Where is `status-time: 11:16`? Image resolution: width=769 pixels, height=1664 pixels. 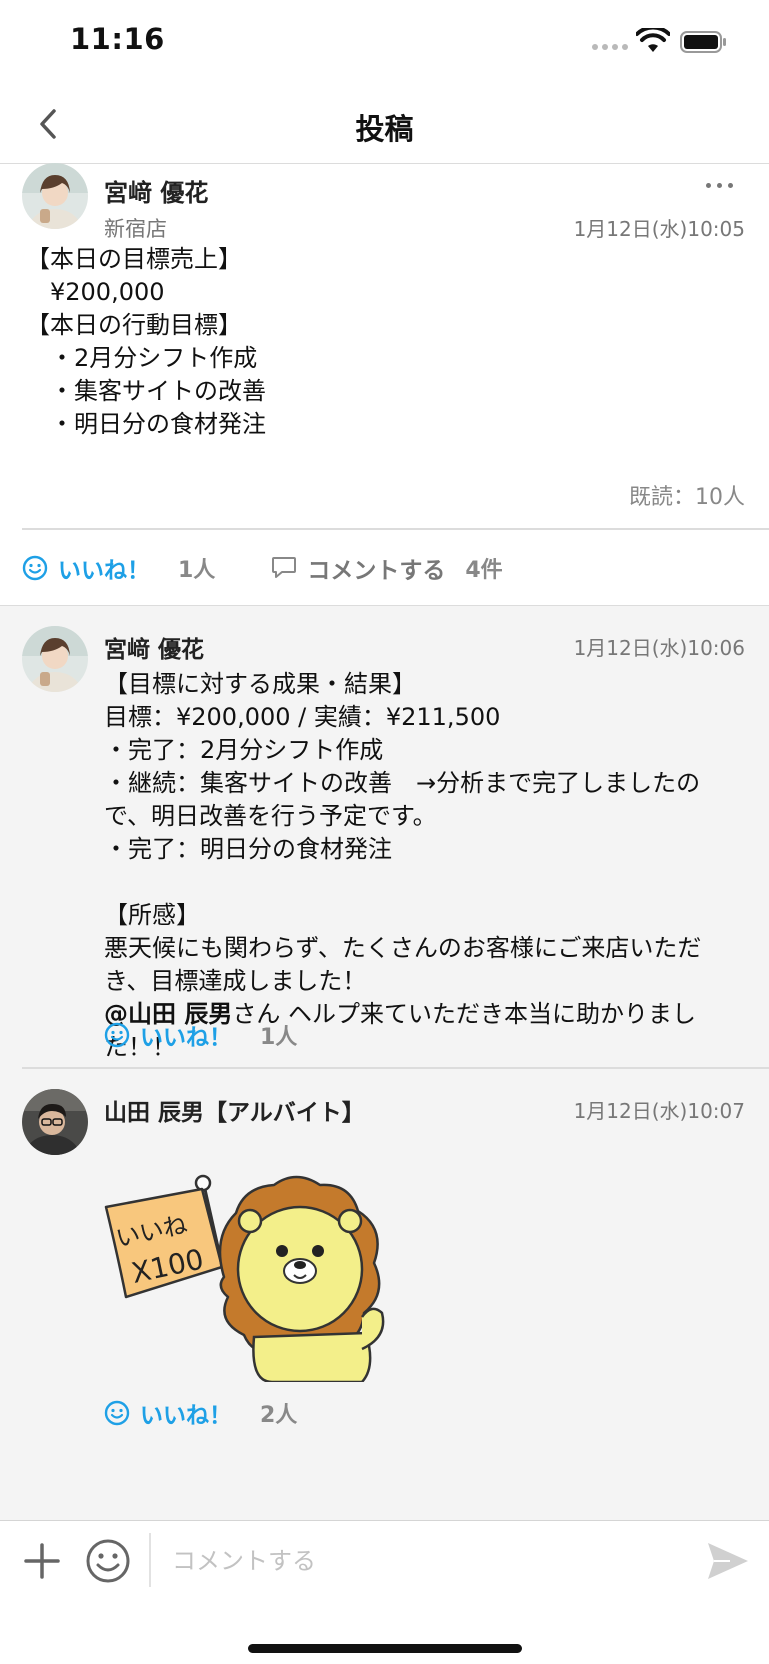 status-time: 11:16 is located at coordinates (117, 39).